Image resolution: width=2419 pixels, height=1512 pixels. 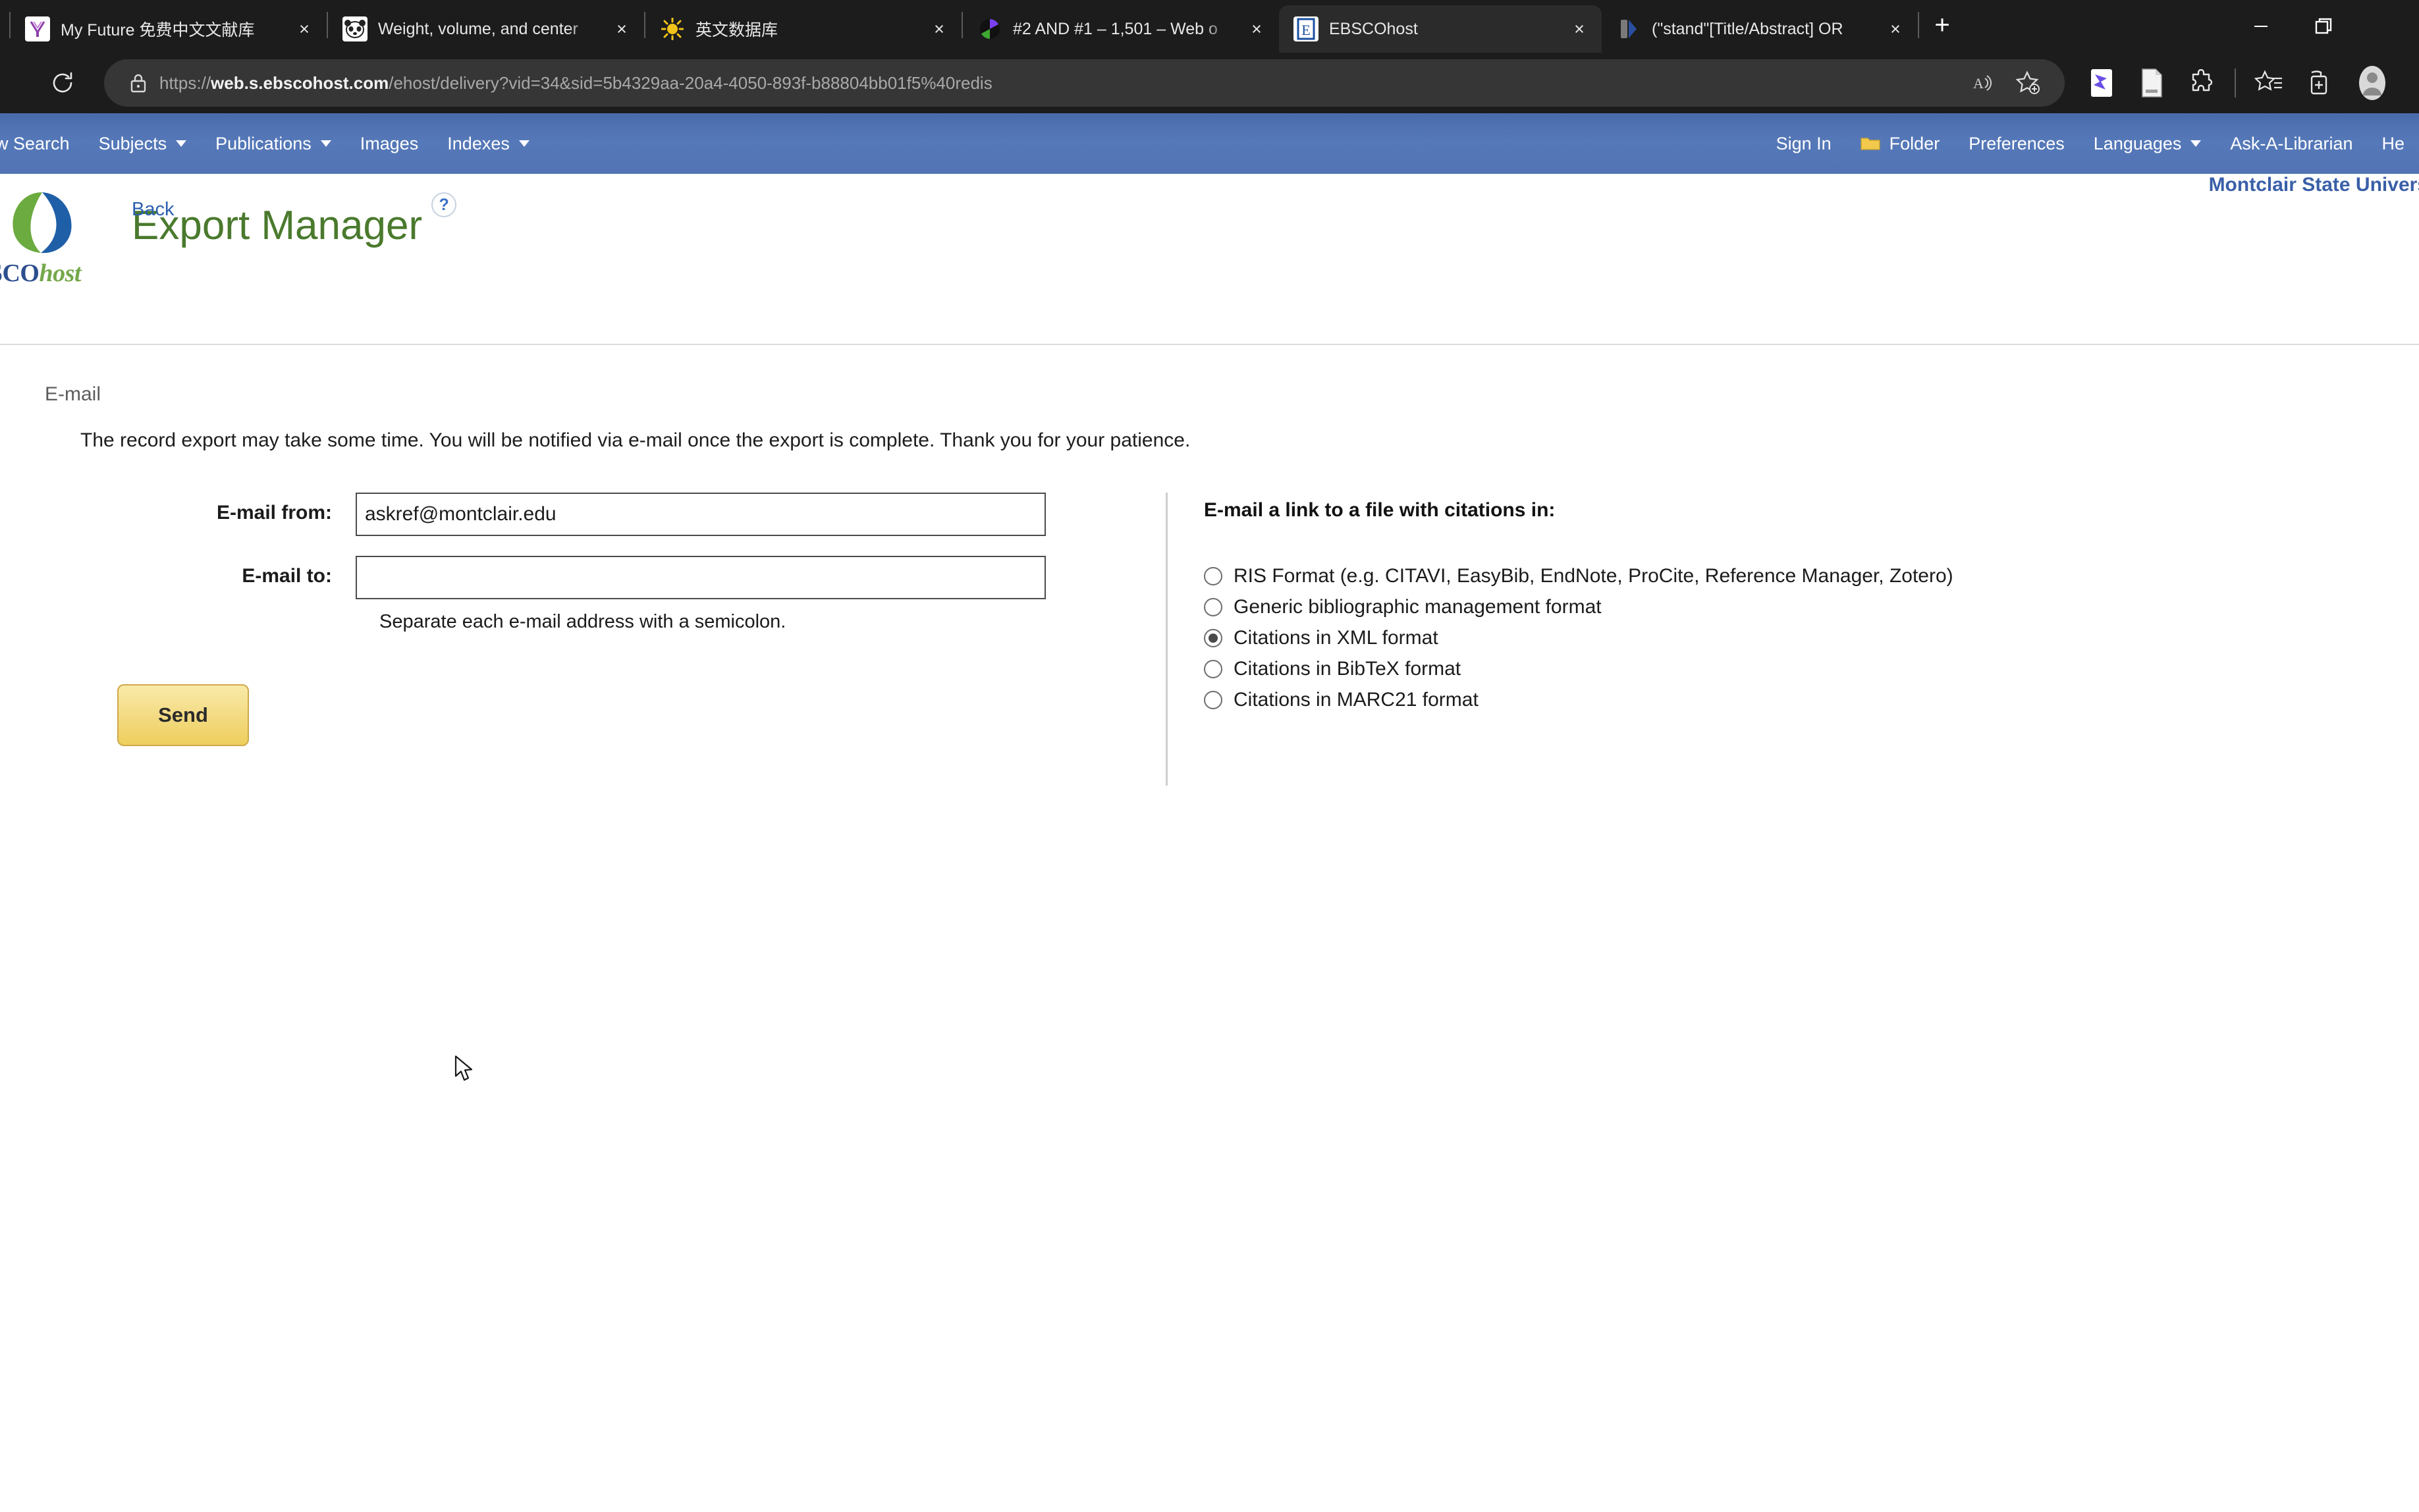 I want to click on edge-app-icon, so click(x=2102, y=83).